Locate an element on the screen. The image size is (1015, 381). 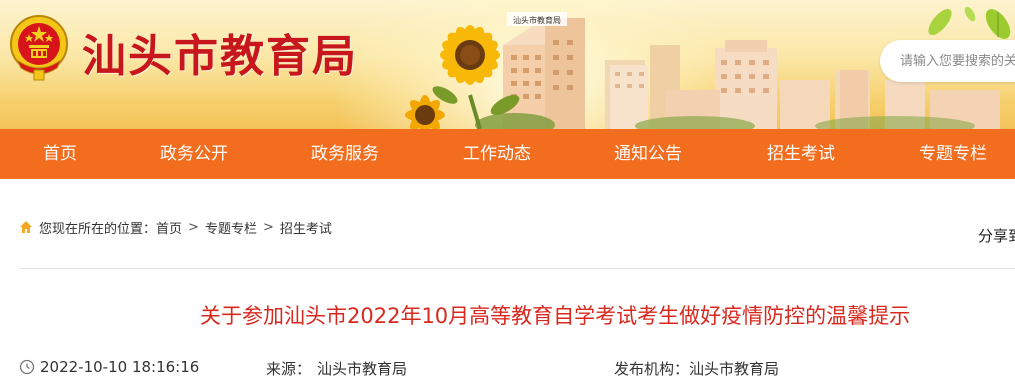
nav-item-special-topics: 专题专栏 is located at coordinates (953, 154).